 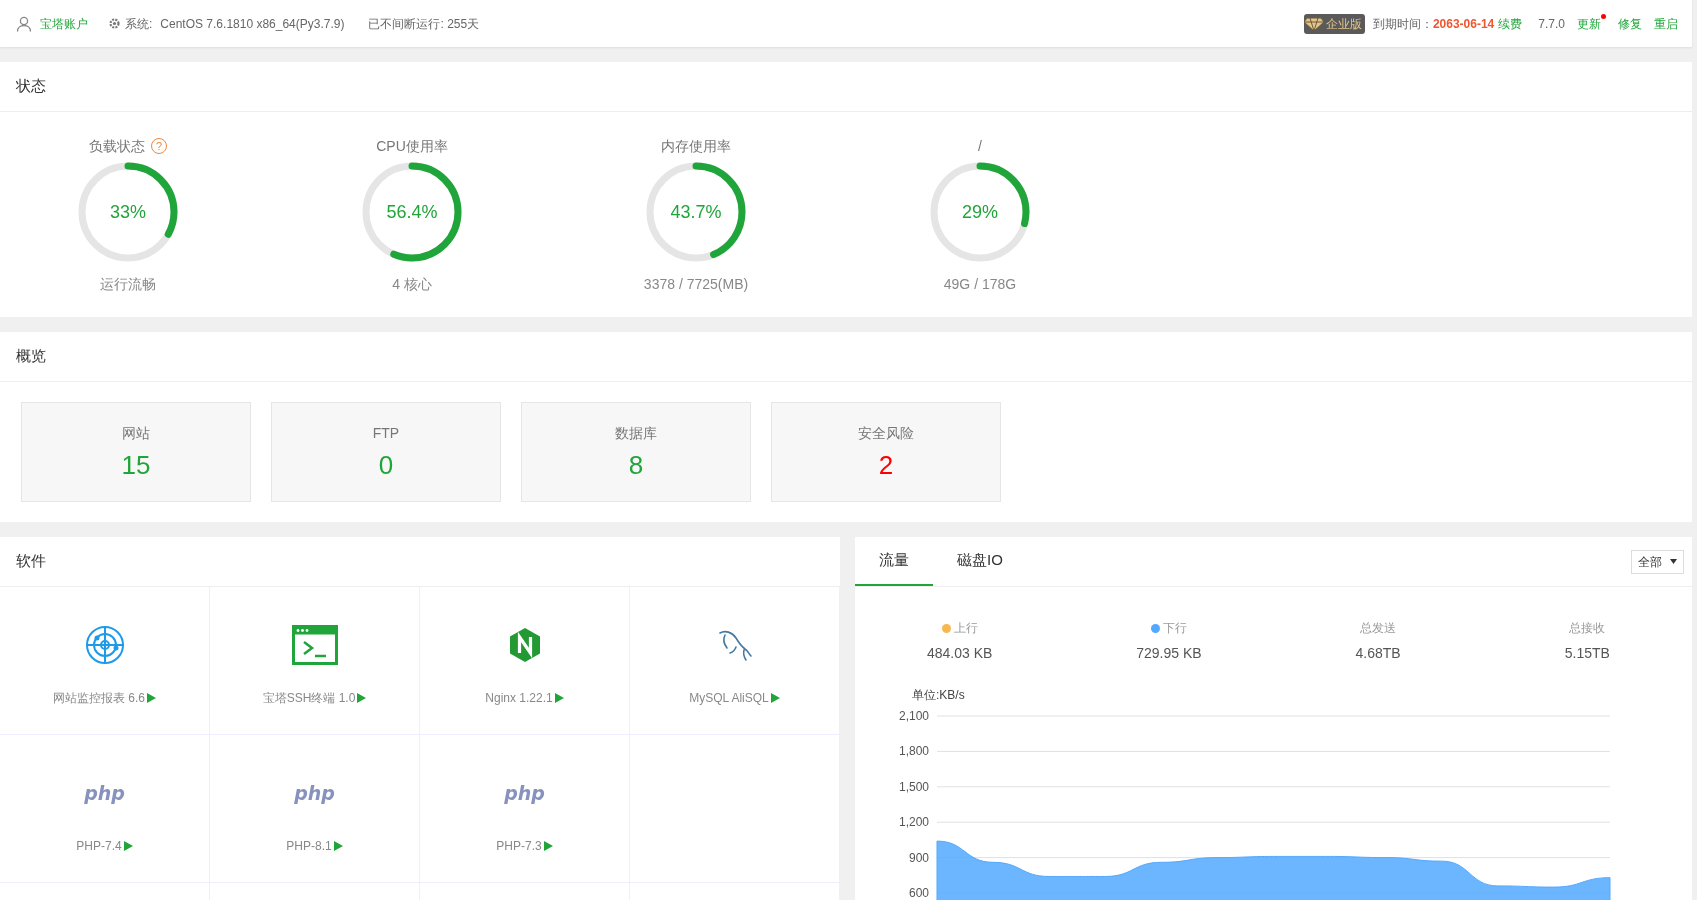 What do you see at coordinates (412, 284) in the screenshot?
I see `gauge-detail: 4 核心` at bounding box center [412, 284].